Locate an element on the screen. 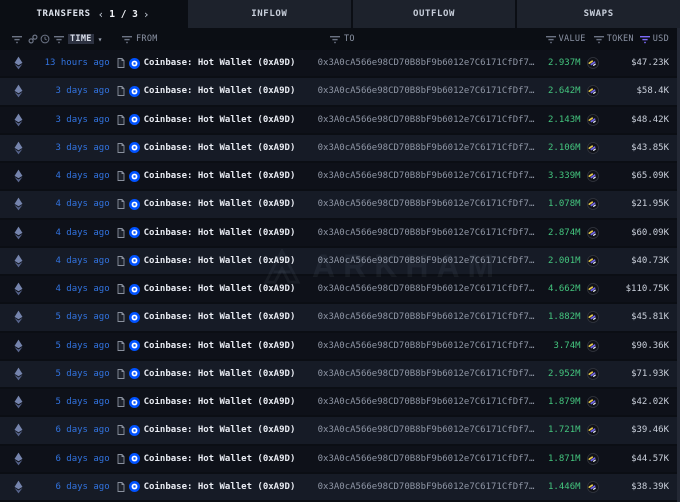 The image size is (680, 502). header-value: VALUE is located at coordinates (562, 39).